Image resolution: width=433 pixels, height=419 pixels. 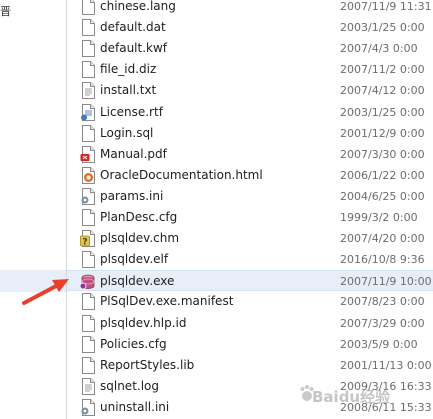 What do you see at coordinates (250, 133) in the screenshot?
I see `file-row: Login.sql 2001/12/9 0:00` at bounding box center [250, 133].